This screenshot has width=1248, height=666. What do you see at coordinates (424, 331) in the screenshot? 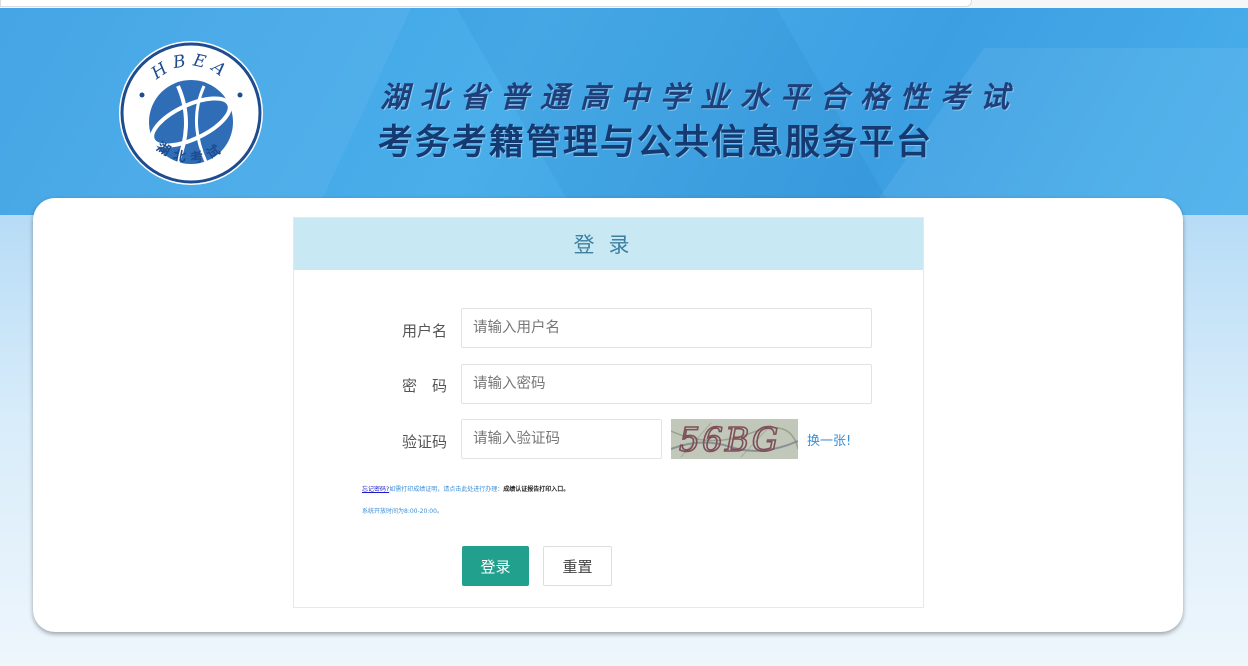
I see `username-label: 用户名` at bounding box center [424, 331].